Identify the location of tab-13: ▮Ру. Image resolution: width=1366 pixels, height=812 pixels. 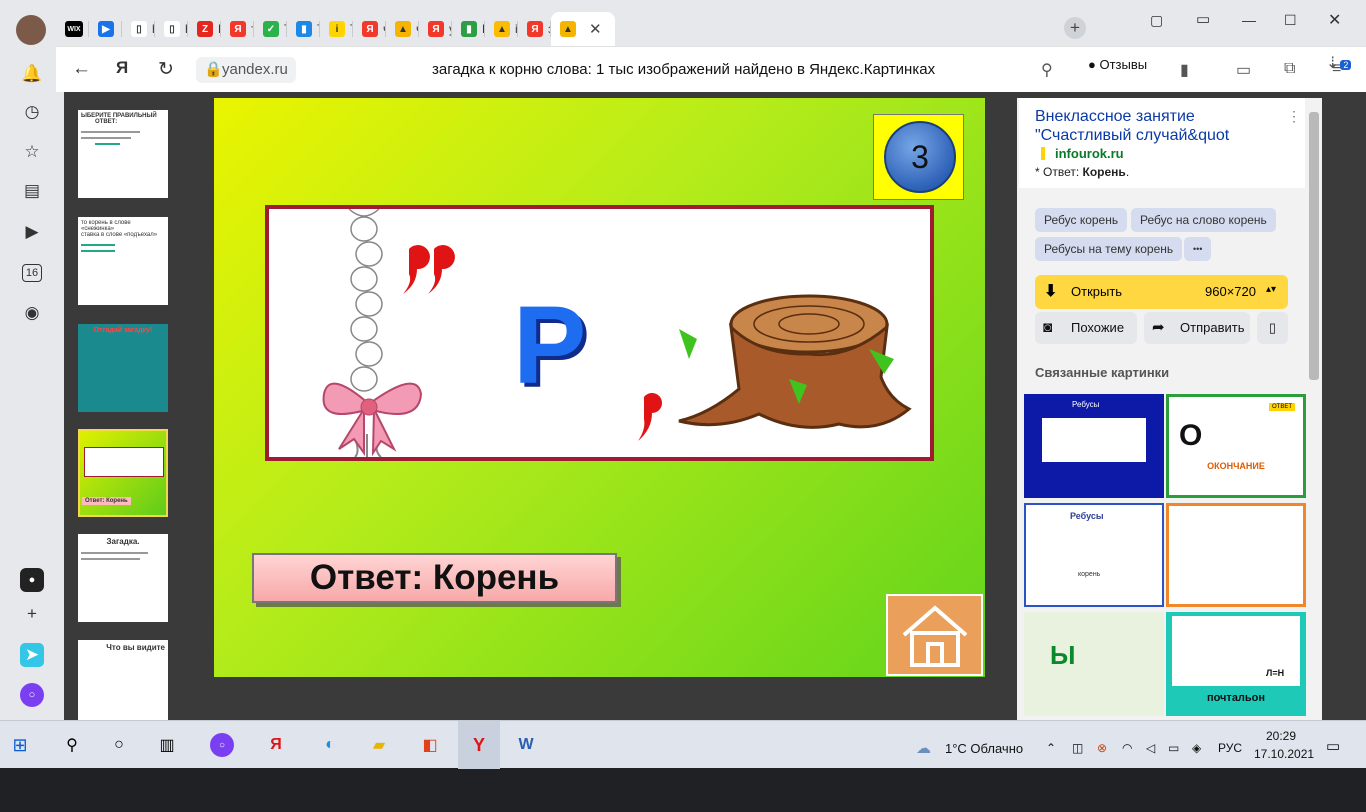
(468, 29).